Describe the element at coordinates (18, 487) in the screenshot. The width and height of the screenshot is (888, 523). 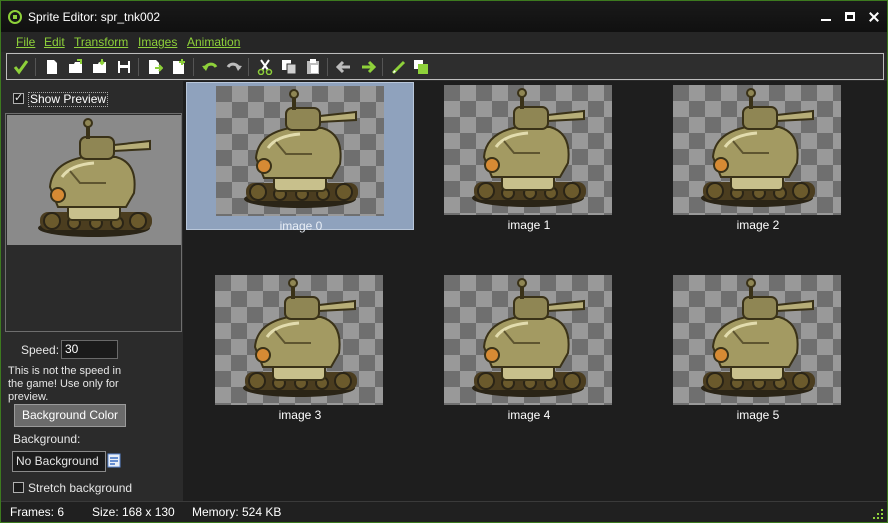
I see `stretch-background-checkbox` at that location.